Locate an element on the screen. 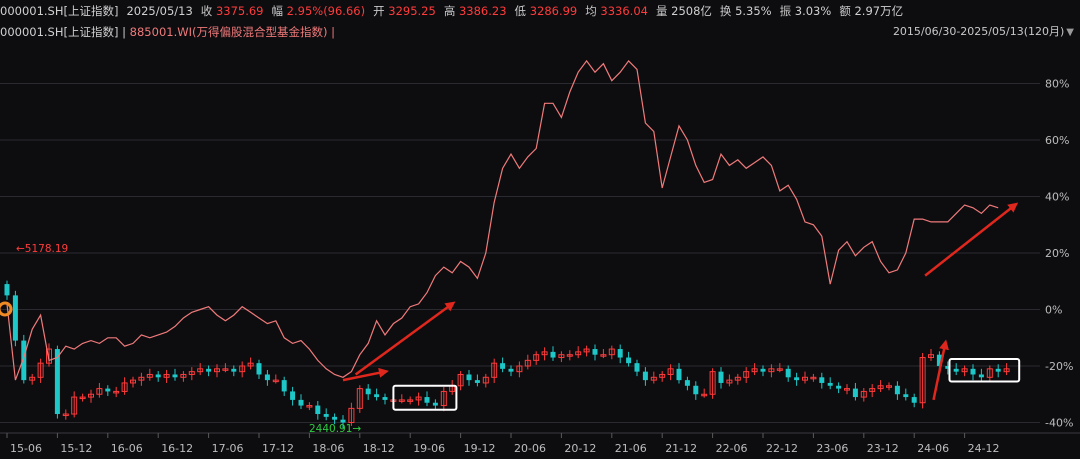 This screenshot has height=459, width=1080. y-axis-ticks: 80% 60% 40% 20% 0% -20% -40% is located at coordinates (1059, 254).